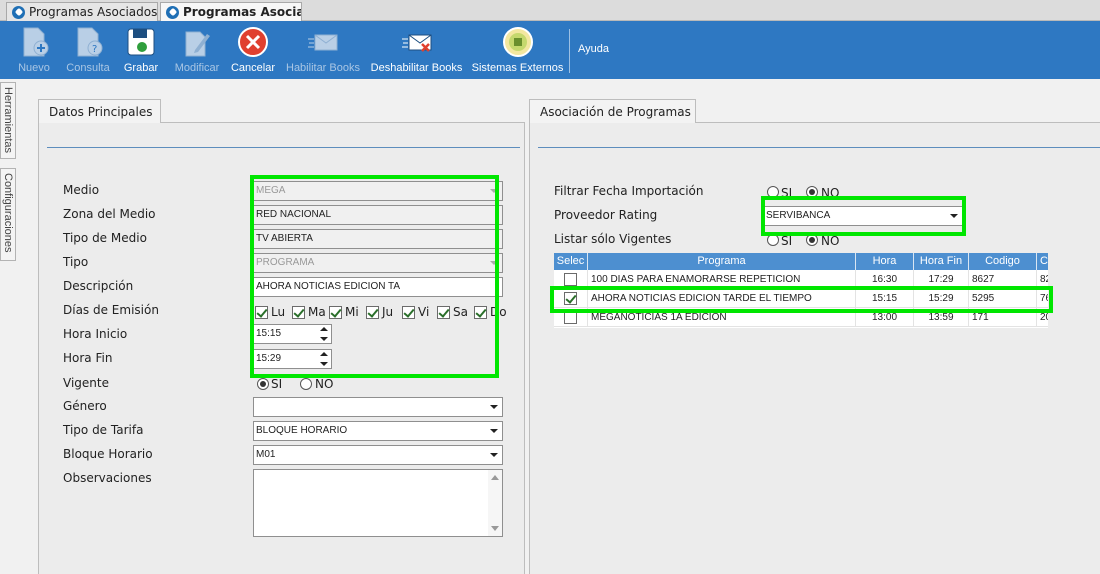  I want to click on descripcion-field: AHORA NOTICIAS EDICION TA, so click(378, 287).